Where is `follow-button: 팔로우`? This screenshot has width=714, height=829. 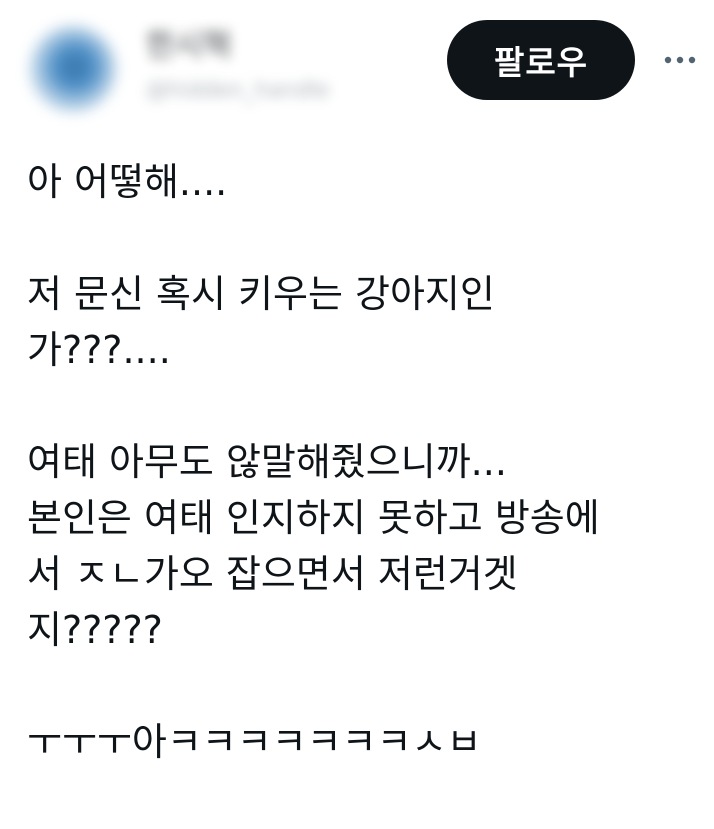
follow-button: 팔로우 is located at coordinates (541, 60).